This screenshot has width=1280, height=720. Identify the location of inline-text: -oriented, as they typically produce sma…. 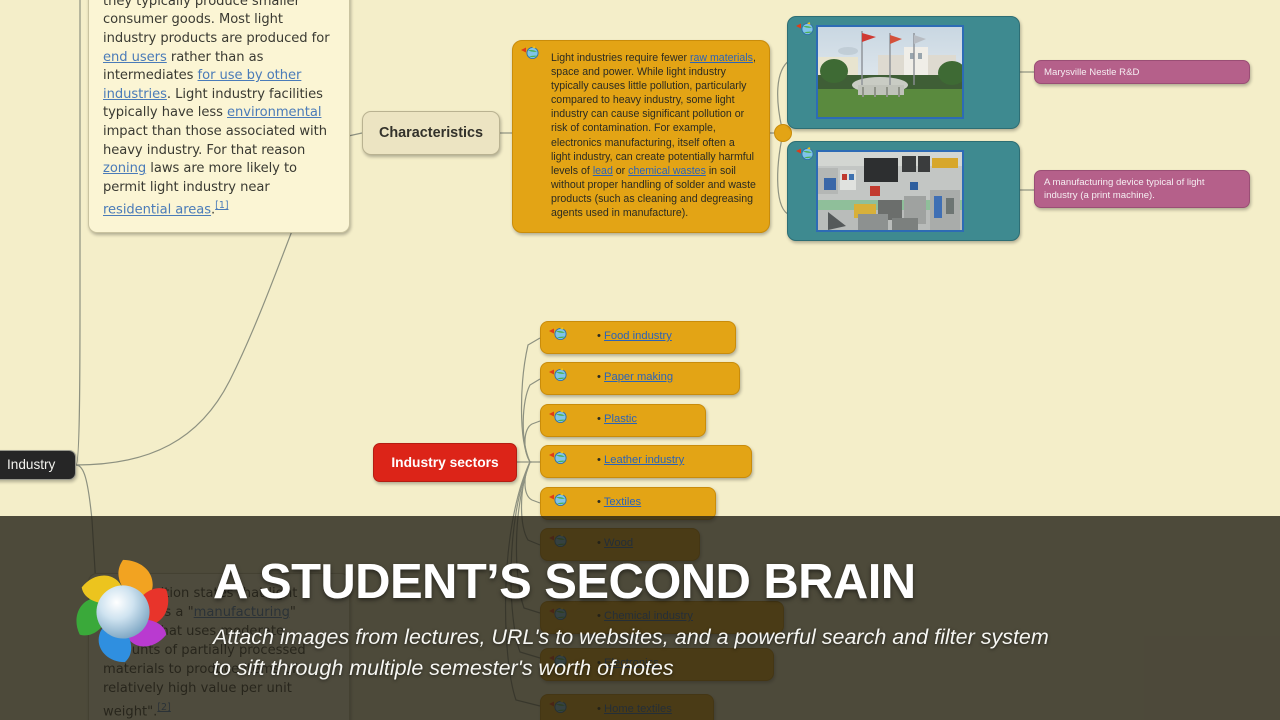
(216, 23).